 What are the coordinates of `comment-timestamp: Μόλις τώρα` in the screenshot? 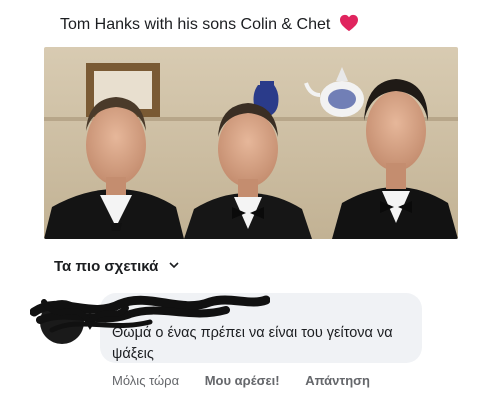 It's located at (146, 380).